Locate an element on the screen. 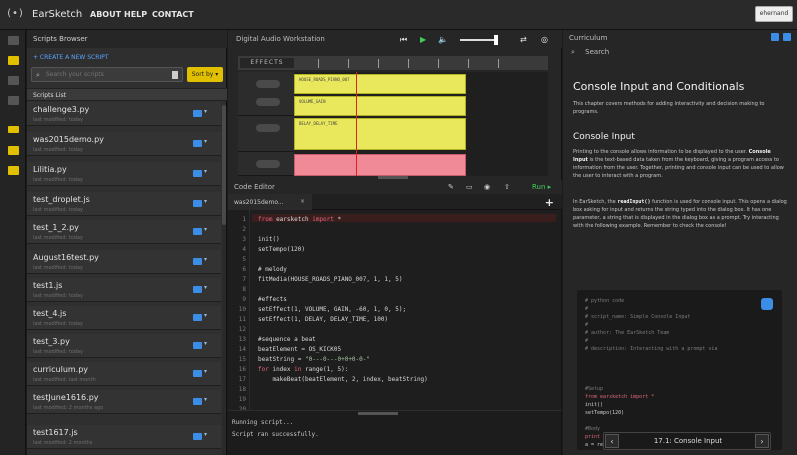 This screenshot has height=455, width=797. daw-horizontal-scrollbar is located at coordinates (393, 177).